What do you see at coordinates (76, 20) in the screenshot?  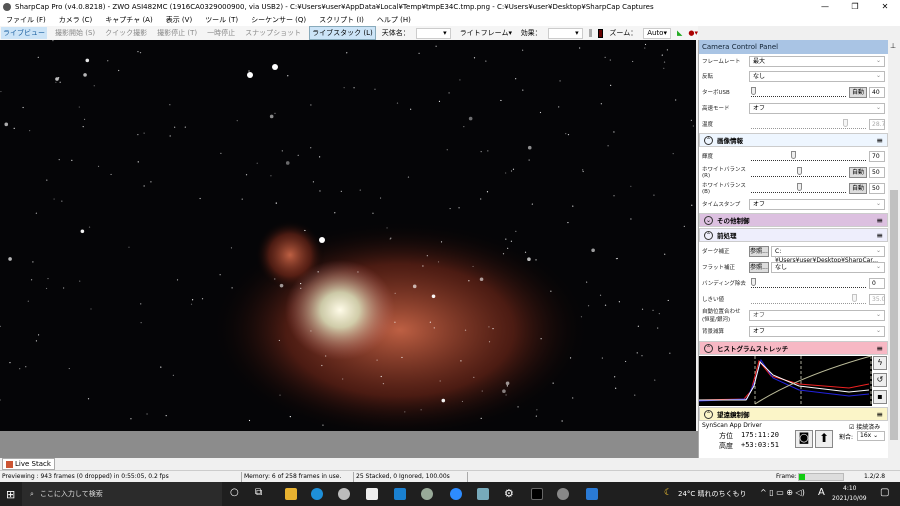 I see `menu-camera: カメラ (C)` at bounding box center [76, 20].